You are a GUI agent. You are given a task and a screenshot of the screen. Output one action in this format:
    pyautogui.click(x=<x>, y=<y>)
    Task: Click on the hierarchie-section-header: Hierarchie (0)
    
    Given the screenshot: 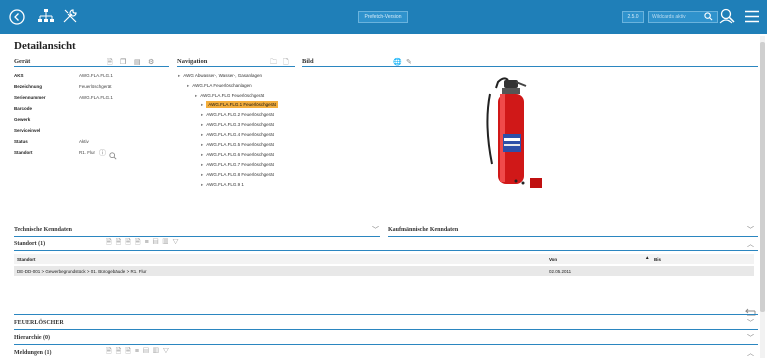 What is the action you would take?
    pyautogui.click(x=32, y=338)
    